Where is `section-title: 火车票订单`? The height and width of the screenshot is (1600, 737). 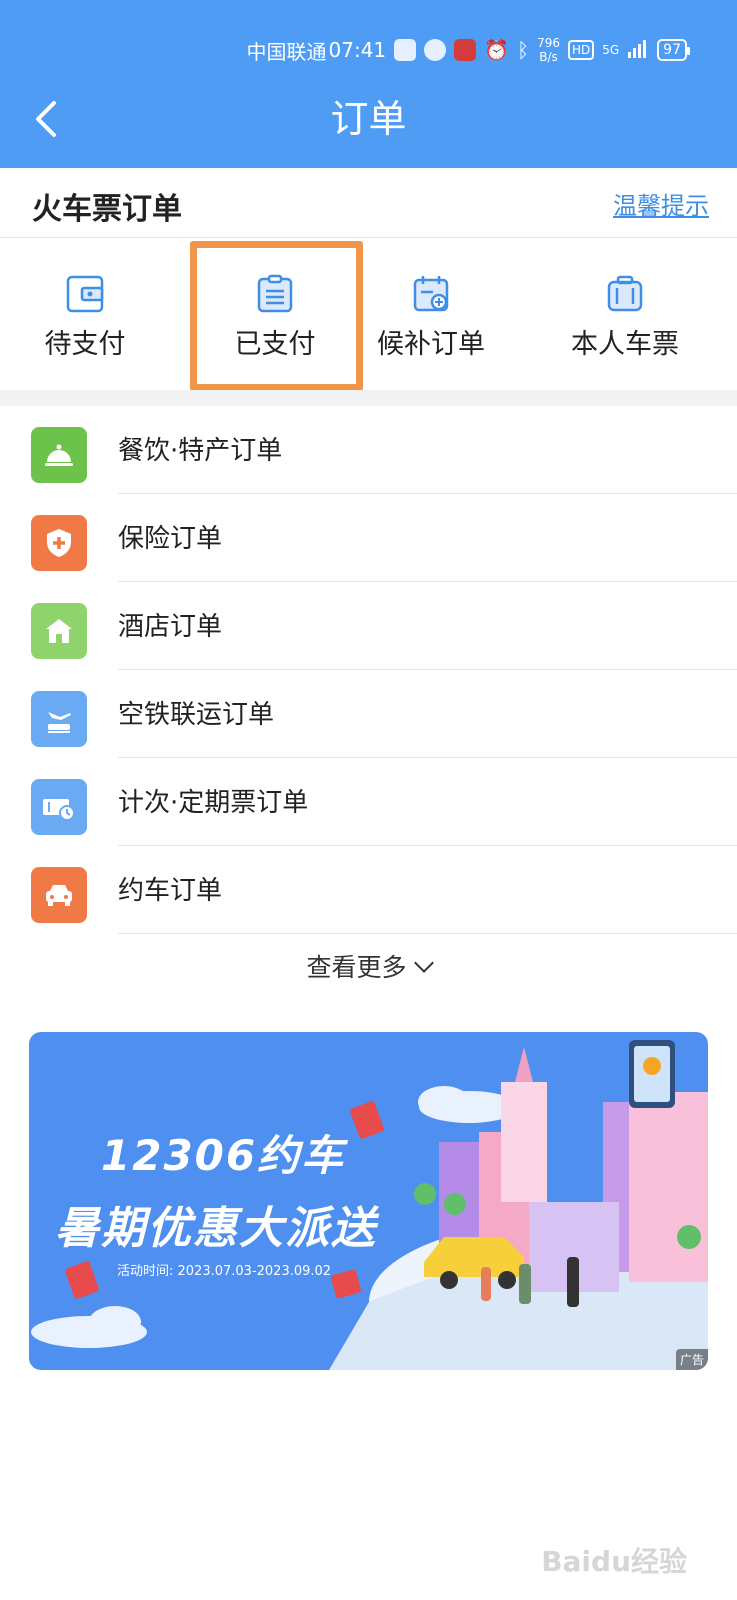
section-title: 火车票订单 is located at coordinates (107, 209).